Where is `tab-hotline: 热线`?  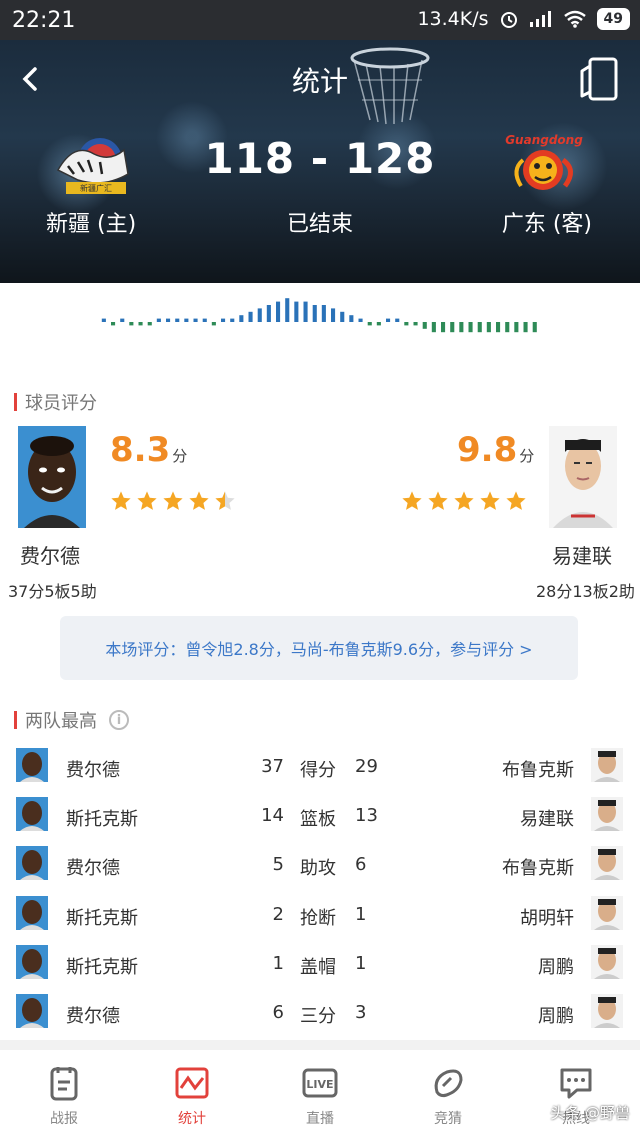
tab-hotline: 热线 is located at coordinates (576, 1093).